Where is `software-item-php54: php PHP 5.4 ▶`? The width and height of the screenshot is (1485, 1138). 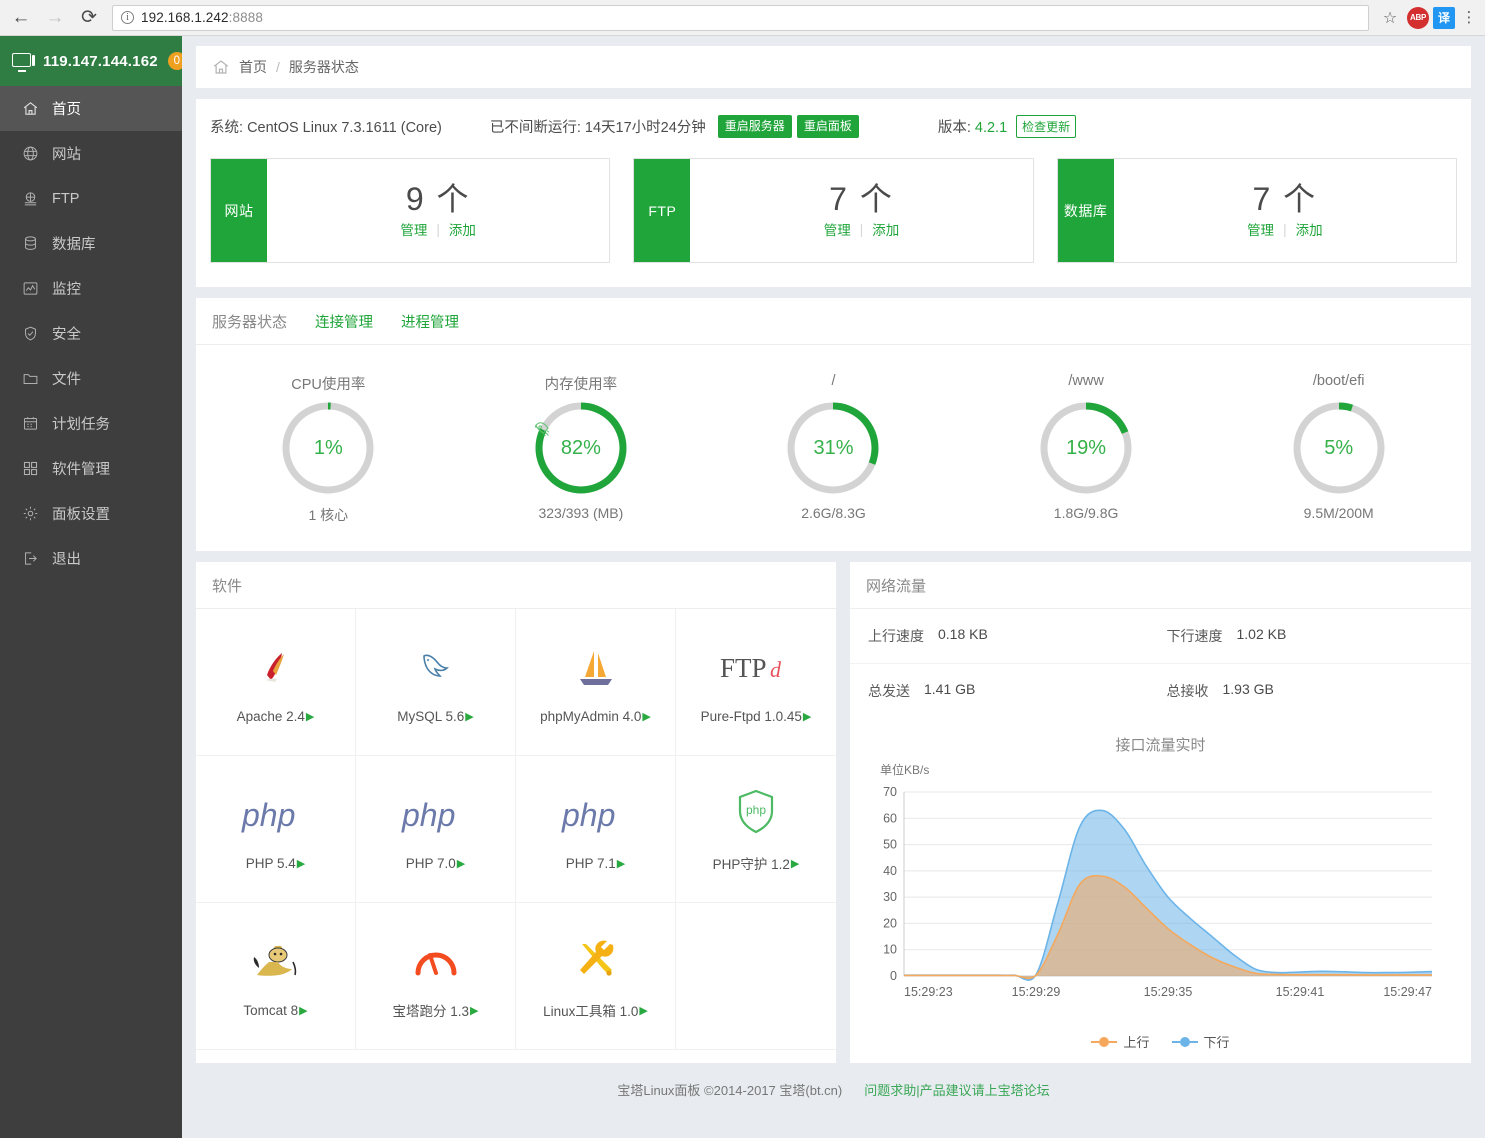
software-item-php54: php PHP 5.4 ▶ is located at coordinates (276, 829).